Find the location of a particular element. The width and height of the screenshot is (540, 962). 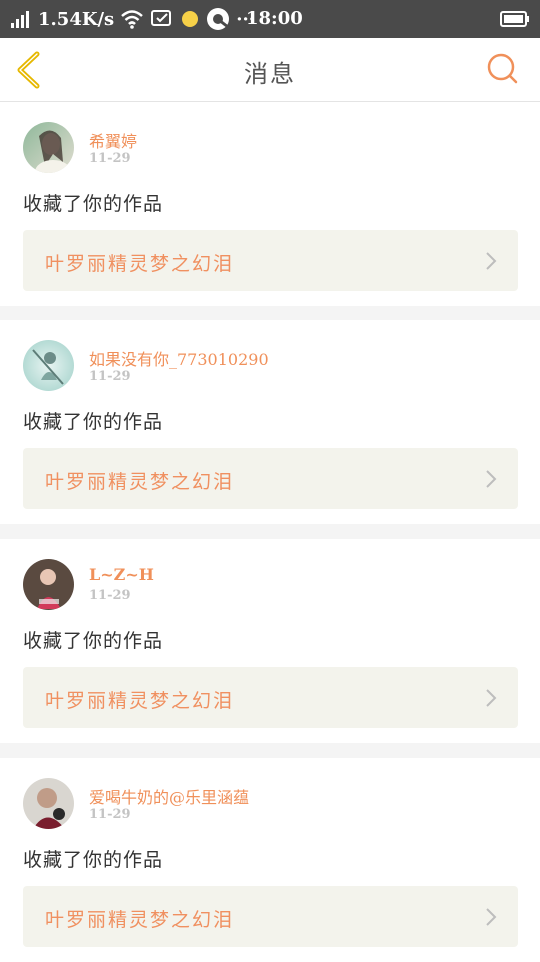

status-left: 1.54K/s ··· is located at coordinates (132, 19).